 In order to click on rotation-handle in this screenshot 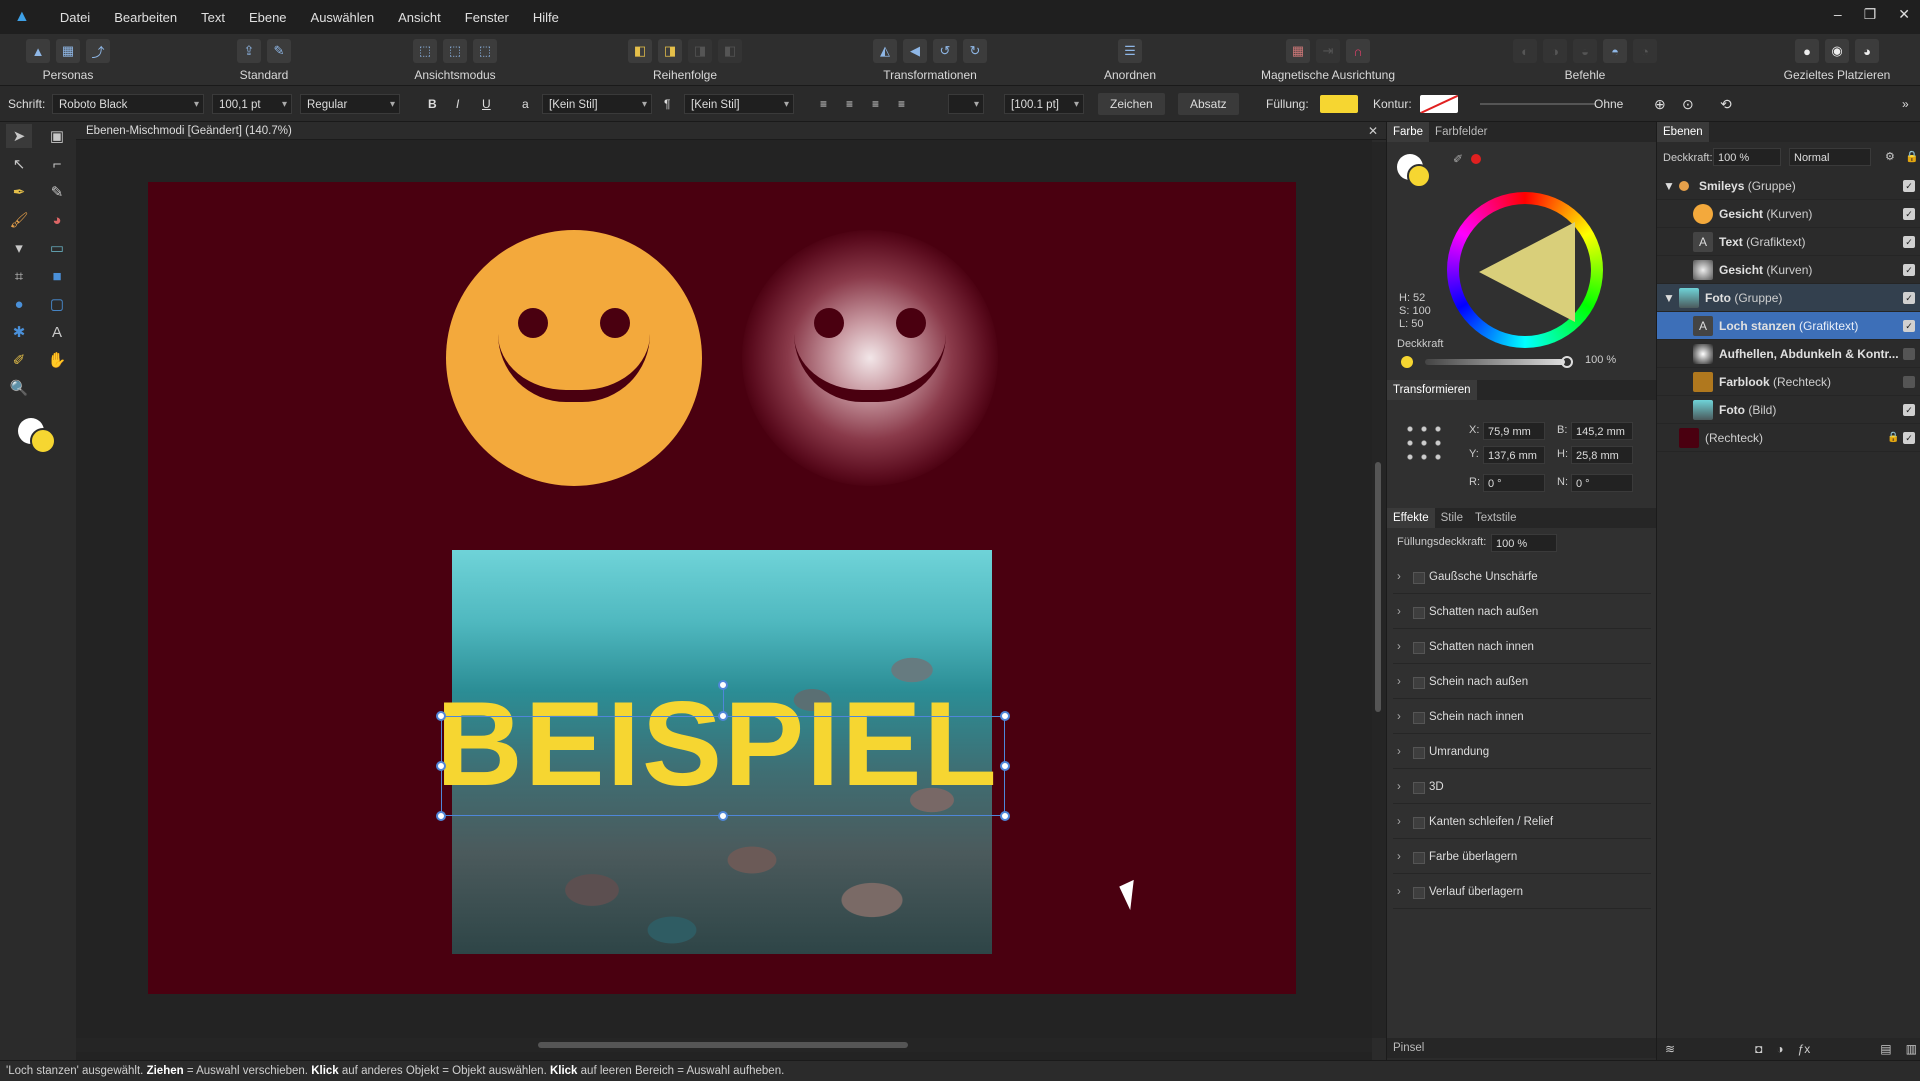, I will do `click(723, 685)`.